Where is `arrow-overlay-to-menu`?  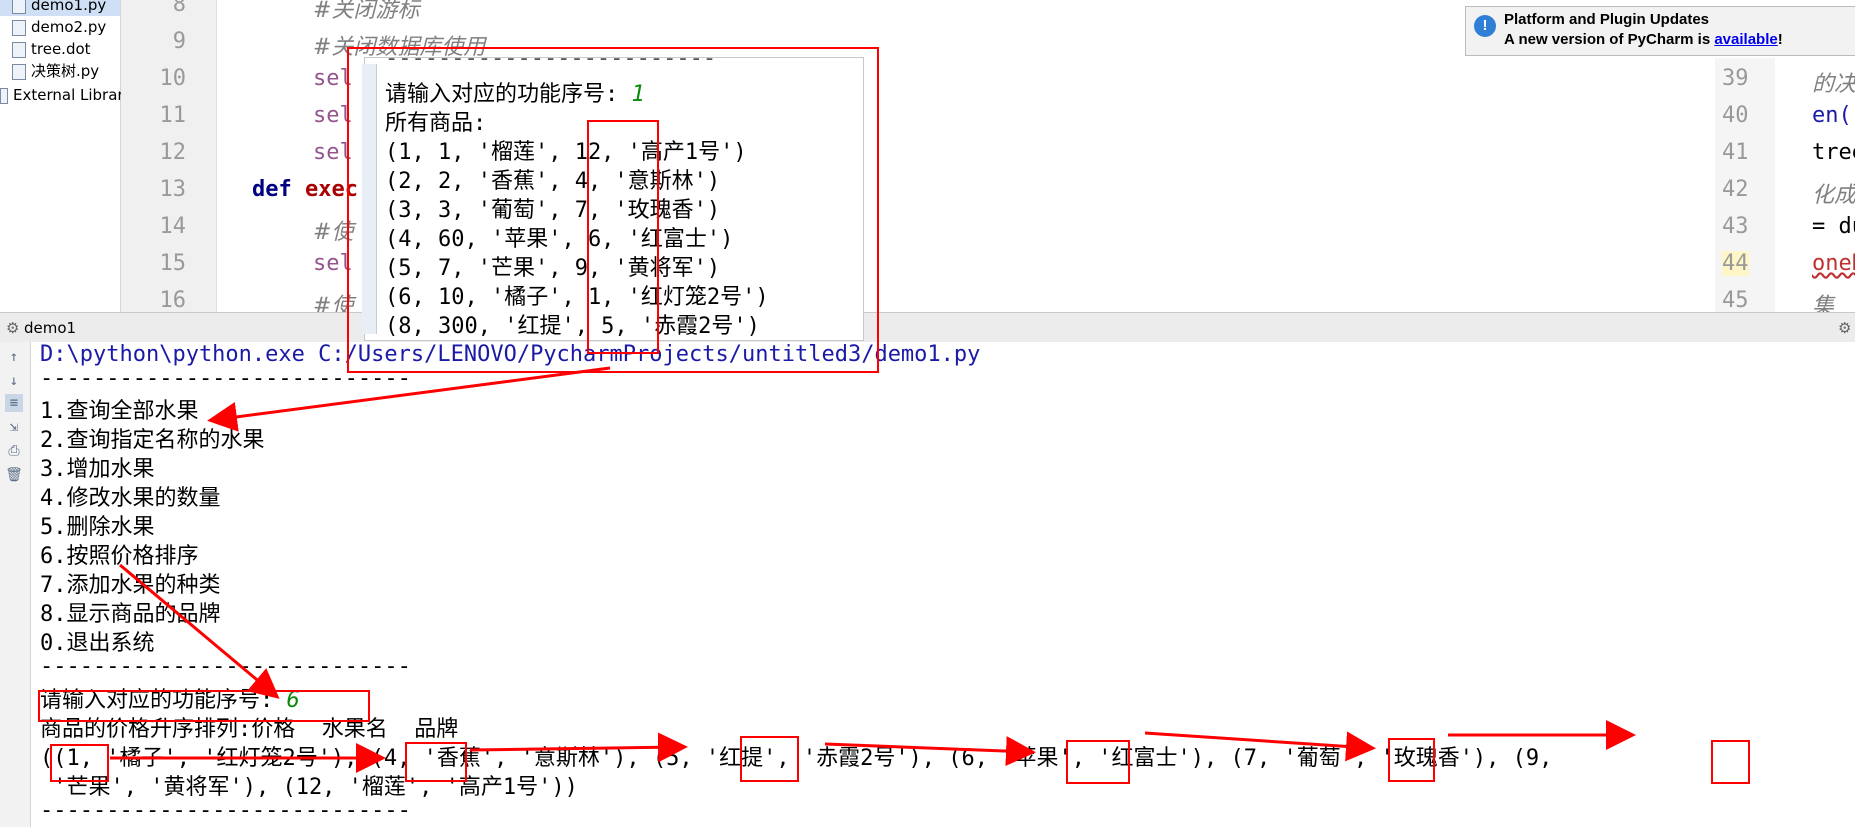 arrow-overlay-to-menu is located at coordinates (409, 399).